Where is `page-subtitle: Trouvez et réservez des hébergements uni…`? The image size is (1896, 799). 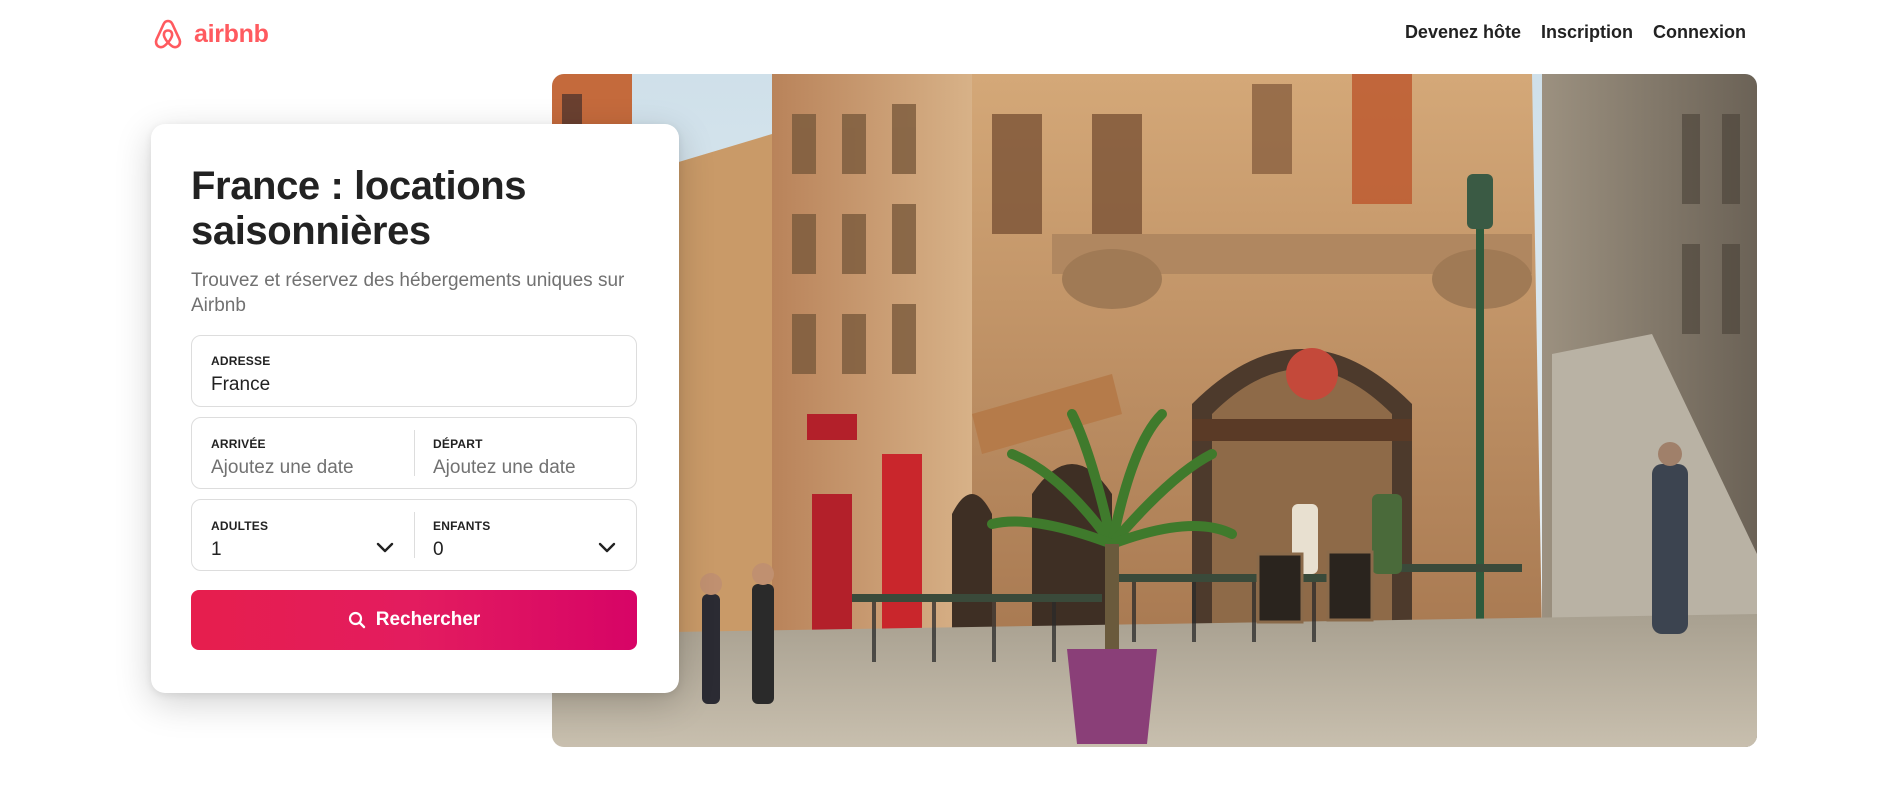
page-subtitle: Trouvez et réservez des hébergements uni… is located at coordinates (408, 293).